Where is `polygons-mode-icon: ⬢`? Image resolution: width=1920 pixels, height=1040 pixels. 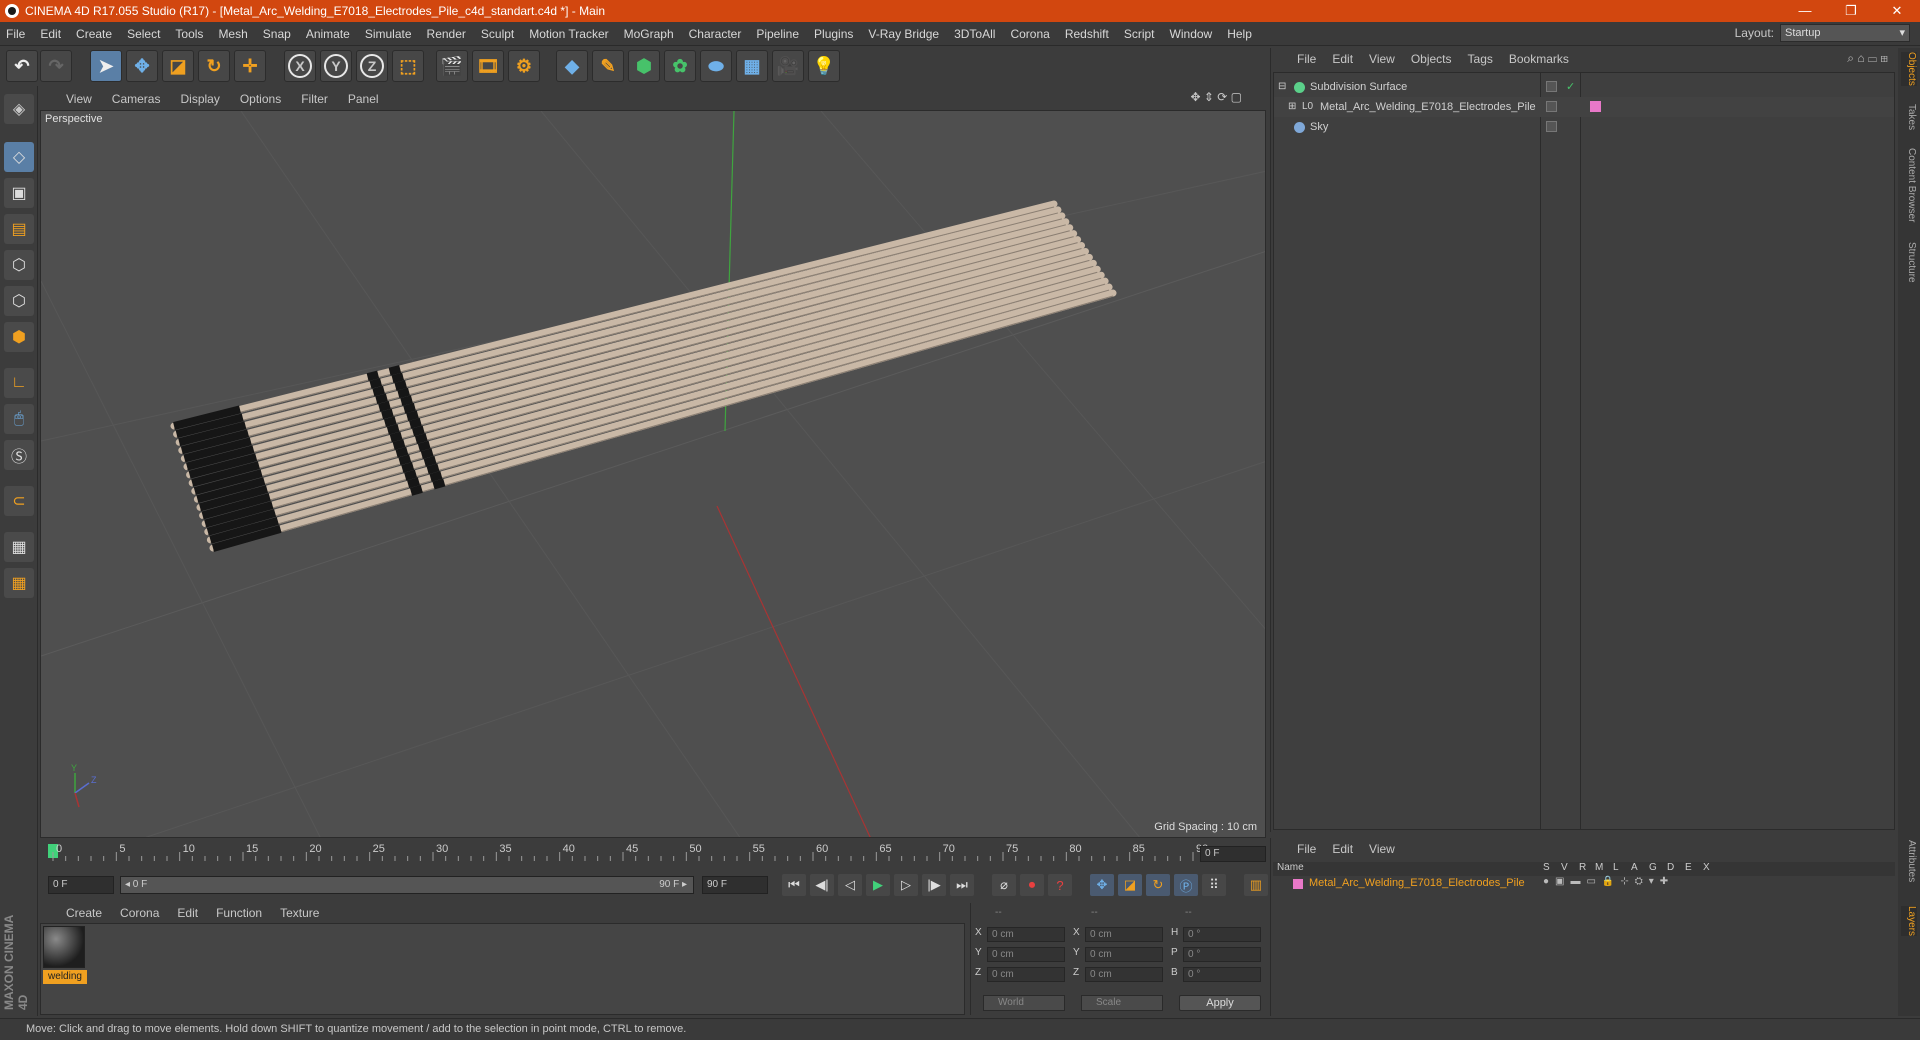
polygons-mode-icon: ⬢ is located at coordinates (19, 337).